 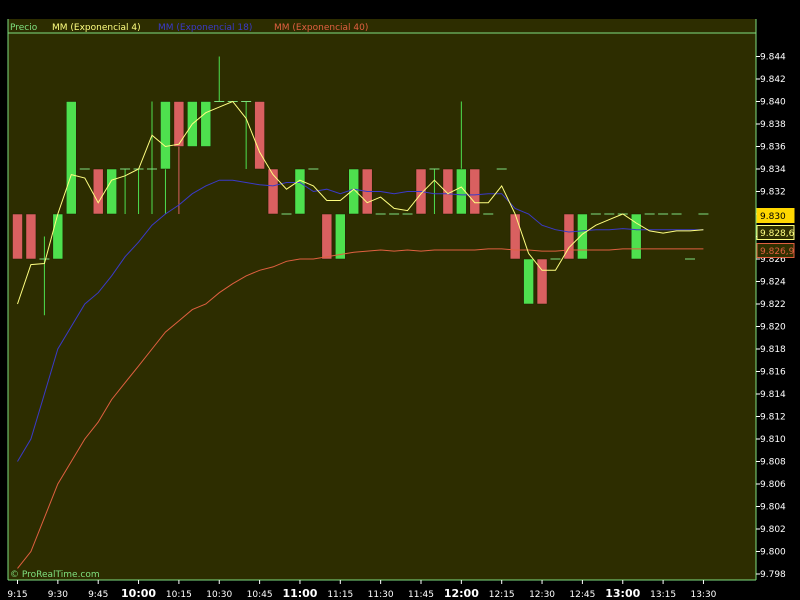 What do you see at coordinates (773, 148) in the screenshot?
I see `y-tick-label: 9.836` at bounding box center [773, 148].